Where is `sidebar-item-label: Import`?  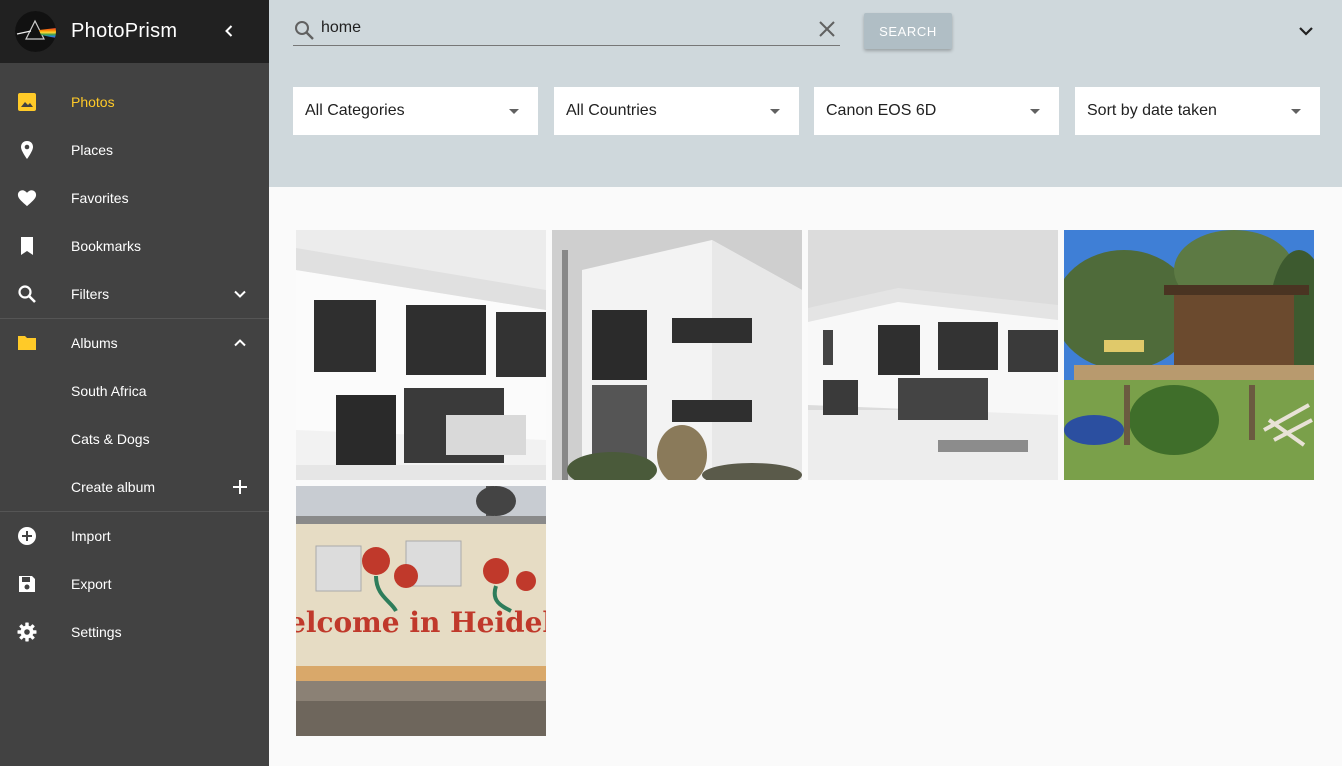 sidebar-item-label: Import is located at coordinates (91, 536).